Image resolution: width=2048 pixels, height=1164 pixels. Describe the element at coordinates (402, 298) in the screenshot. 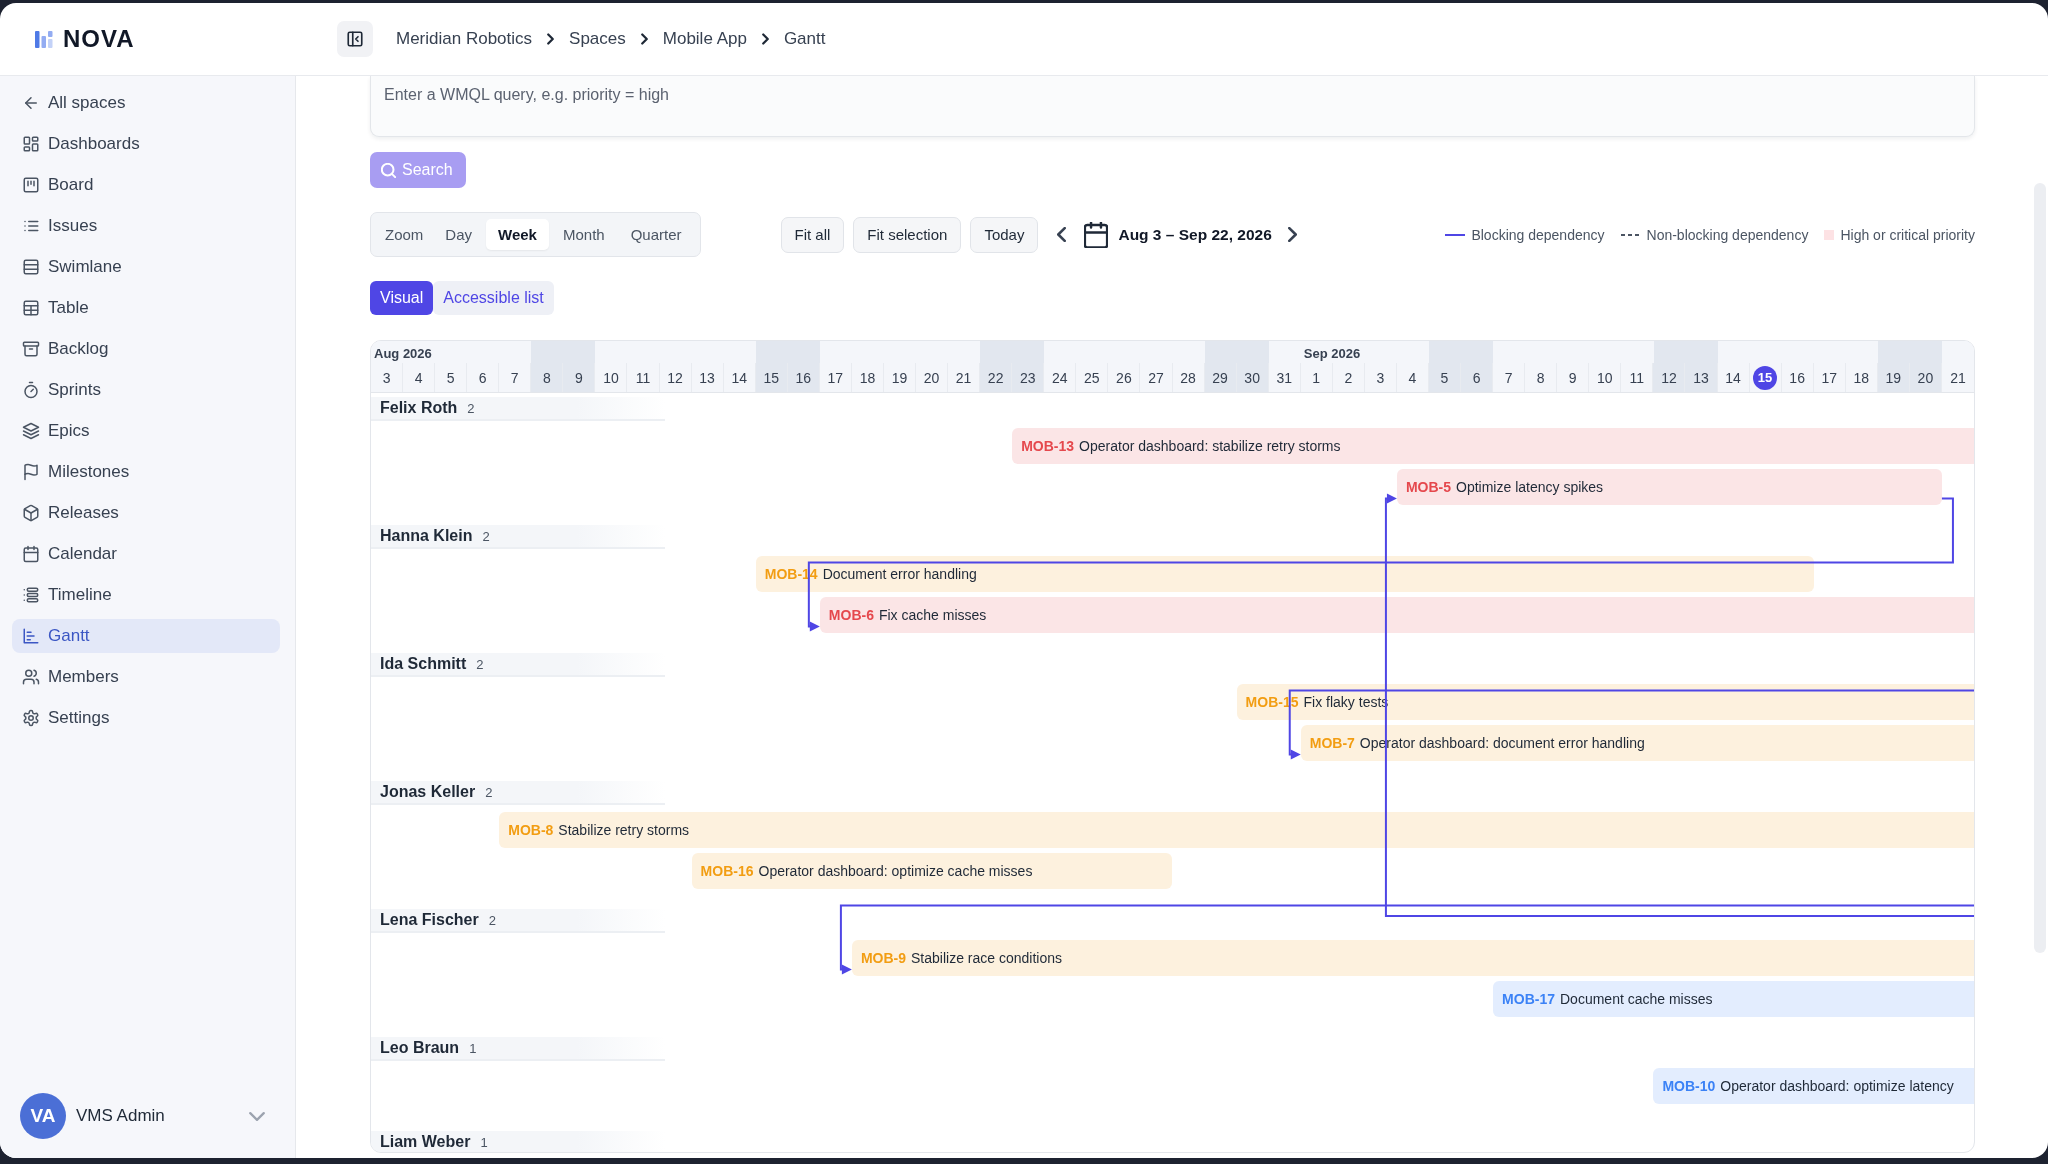

I see `view-tab: Visual` at that location.